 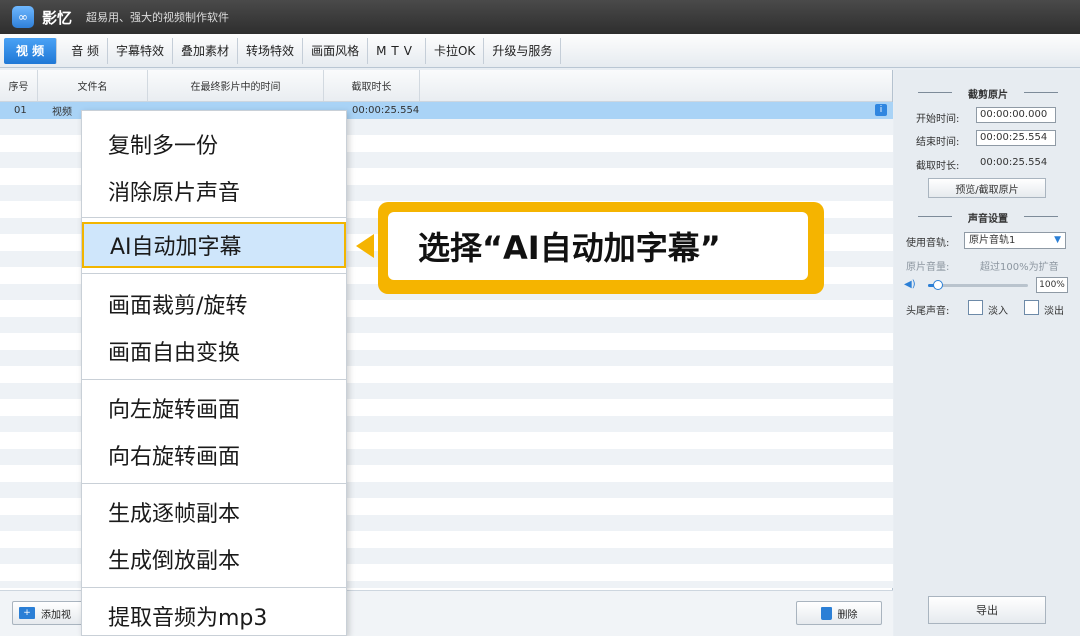 What do you see at coordinates (56, 615) in the screenshot?
I see `add-video-label: 添加视` at bounding box center [56, 615].